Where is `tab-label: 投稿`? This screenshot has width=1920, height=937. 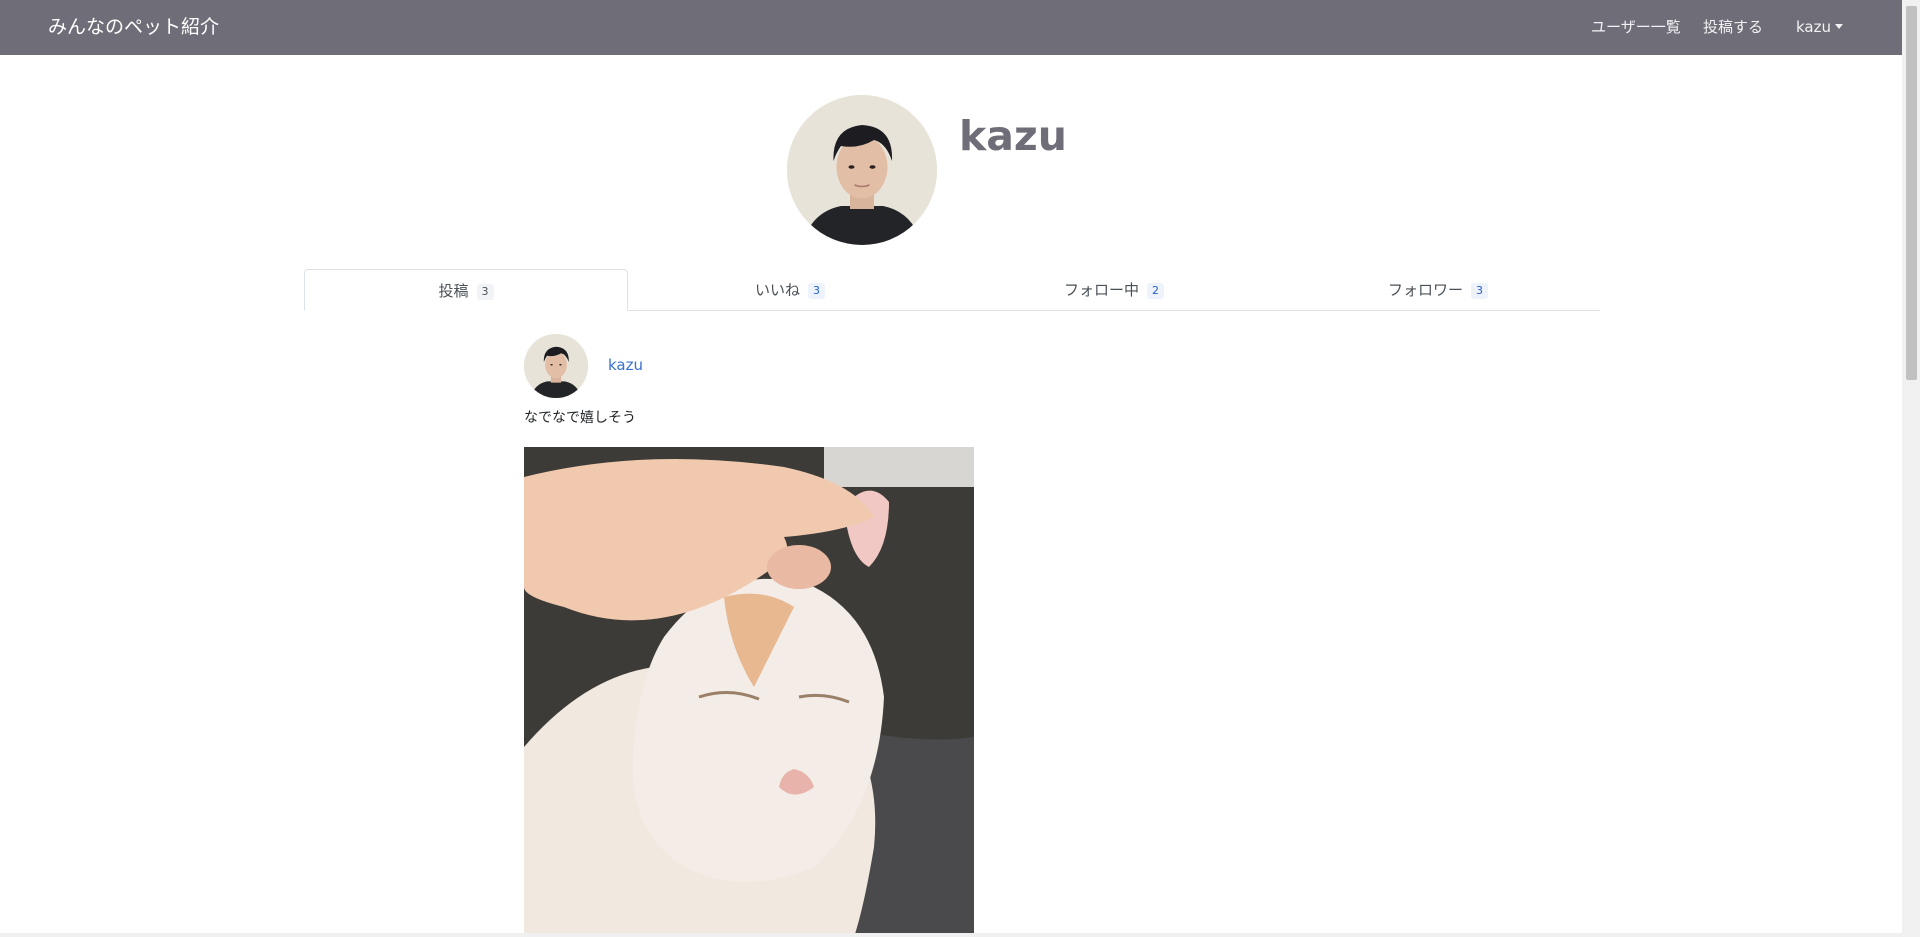 tab-label: 投稿 is located at coordinates (453, 291).